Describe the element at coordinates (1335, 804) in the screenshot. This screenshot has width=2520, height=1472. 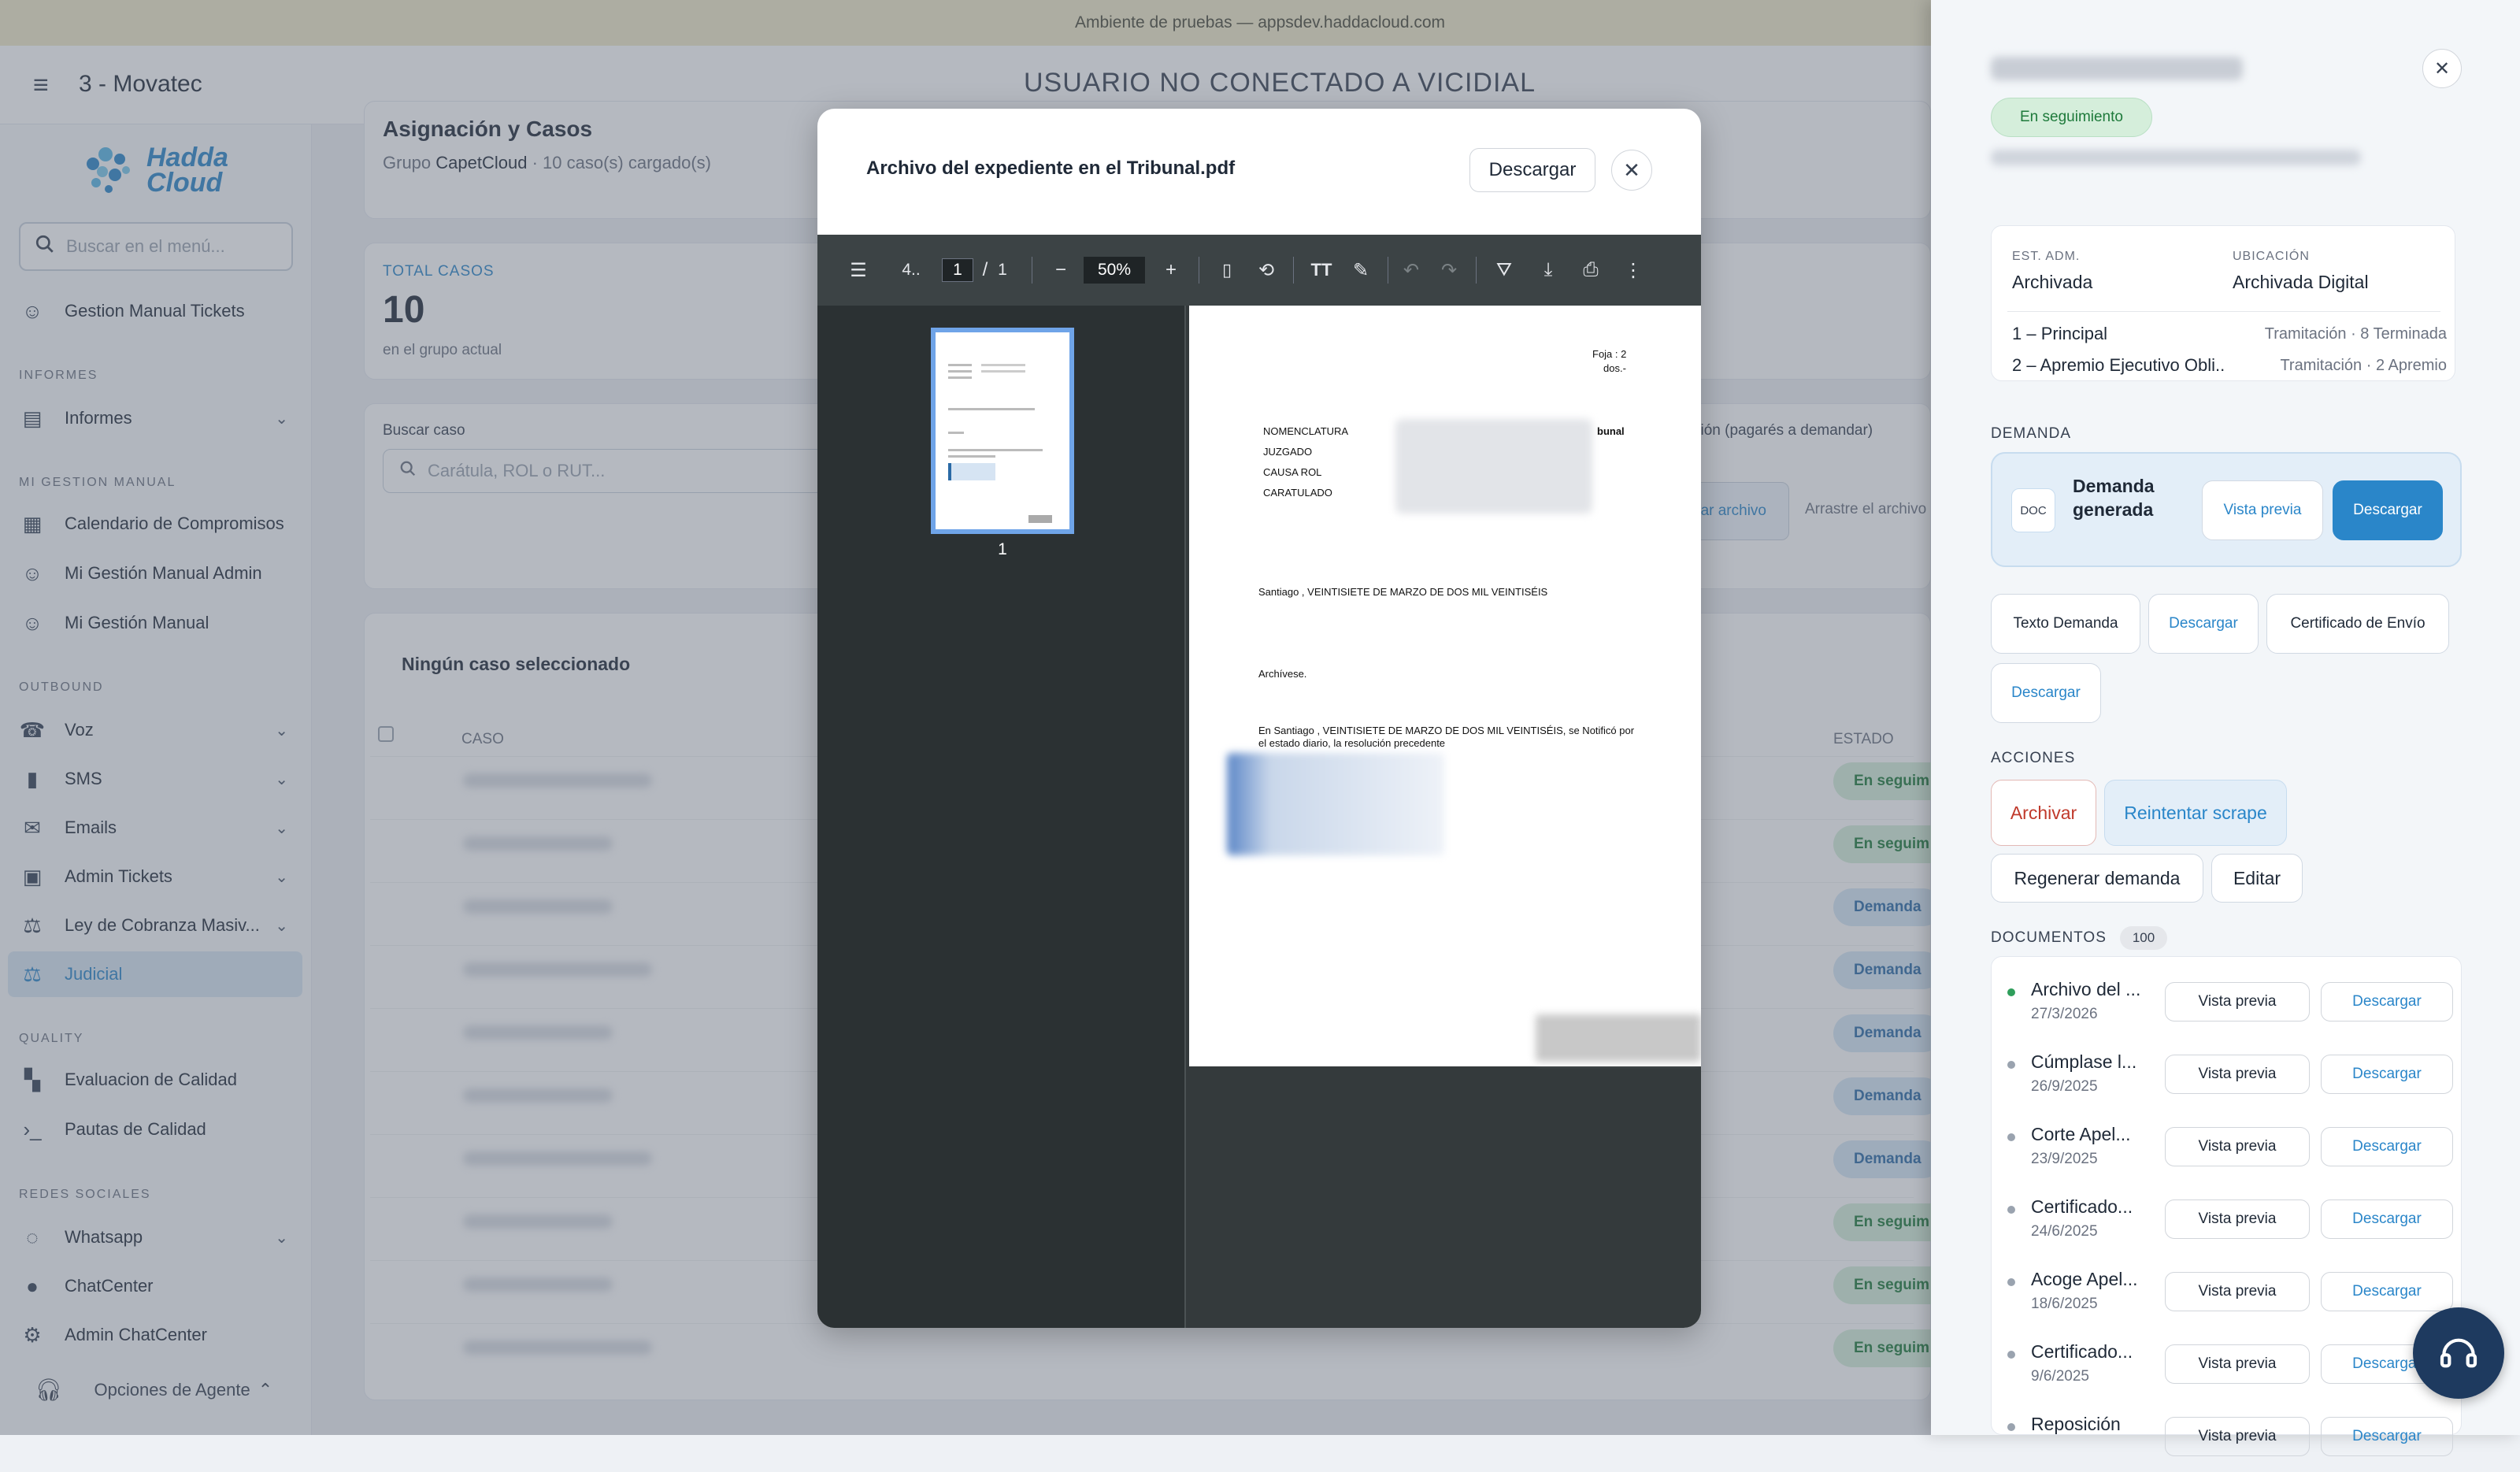
I see `redacted-signature` at that location.